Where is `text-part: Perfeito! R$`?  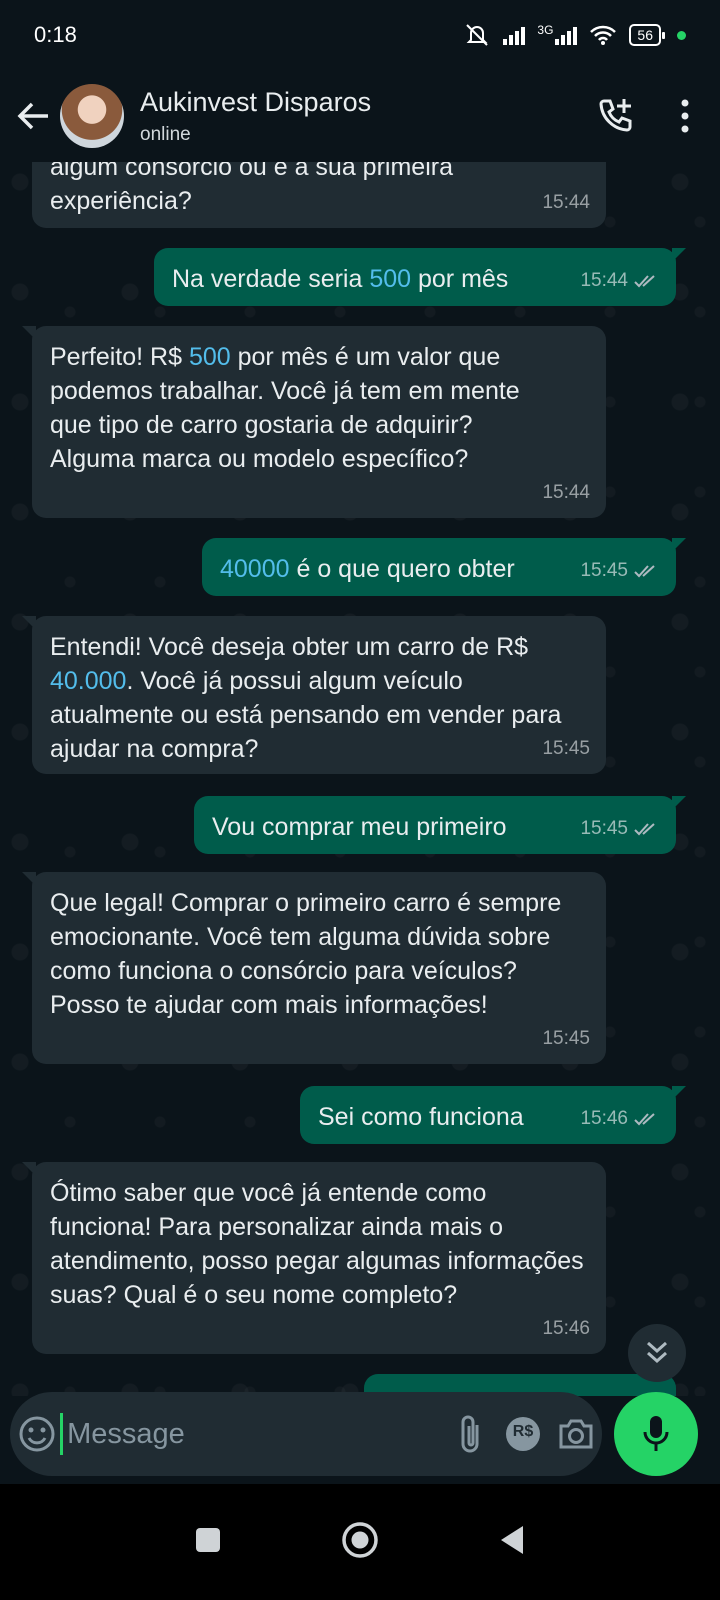
text-part: Perfeito! R$ is located at coordinates (119, 357).